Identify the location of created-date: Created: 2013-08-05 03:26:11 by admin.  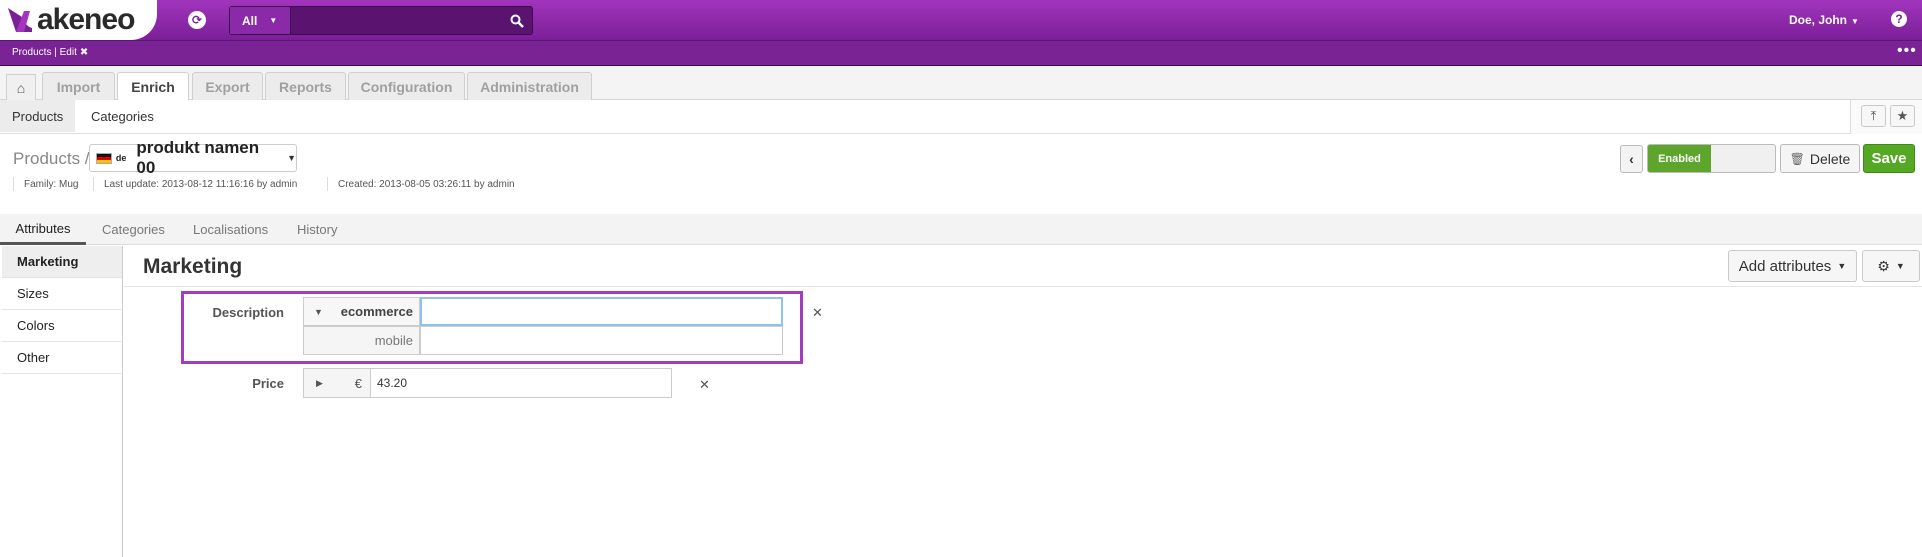
(426, 184).